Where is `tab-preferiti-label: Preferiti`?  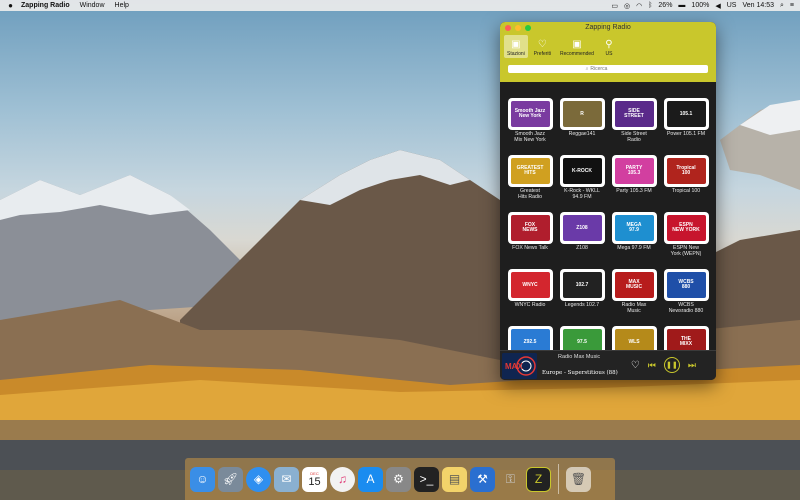 tab-preferiti-label: Preferiti is located at coordinates (542, 54).